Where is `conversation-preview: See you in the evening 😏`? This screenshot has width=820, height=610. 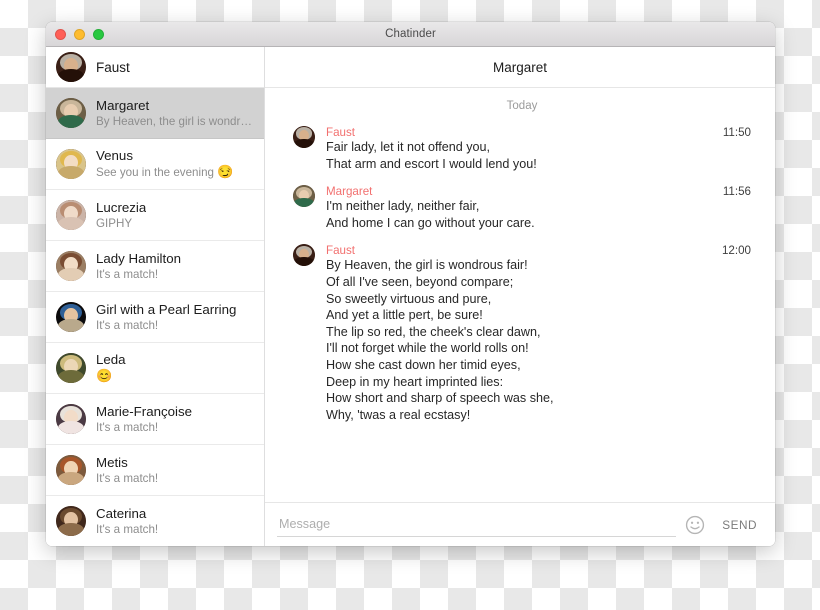 conversation-preview: See you in the evening 😏 is located at coordinates (165, 171).